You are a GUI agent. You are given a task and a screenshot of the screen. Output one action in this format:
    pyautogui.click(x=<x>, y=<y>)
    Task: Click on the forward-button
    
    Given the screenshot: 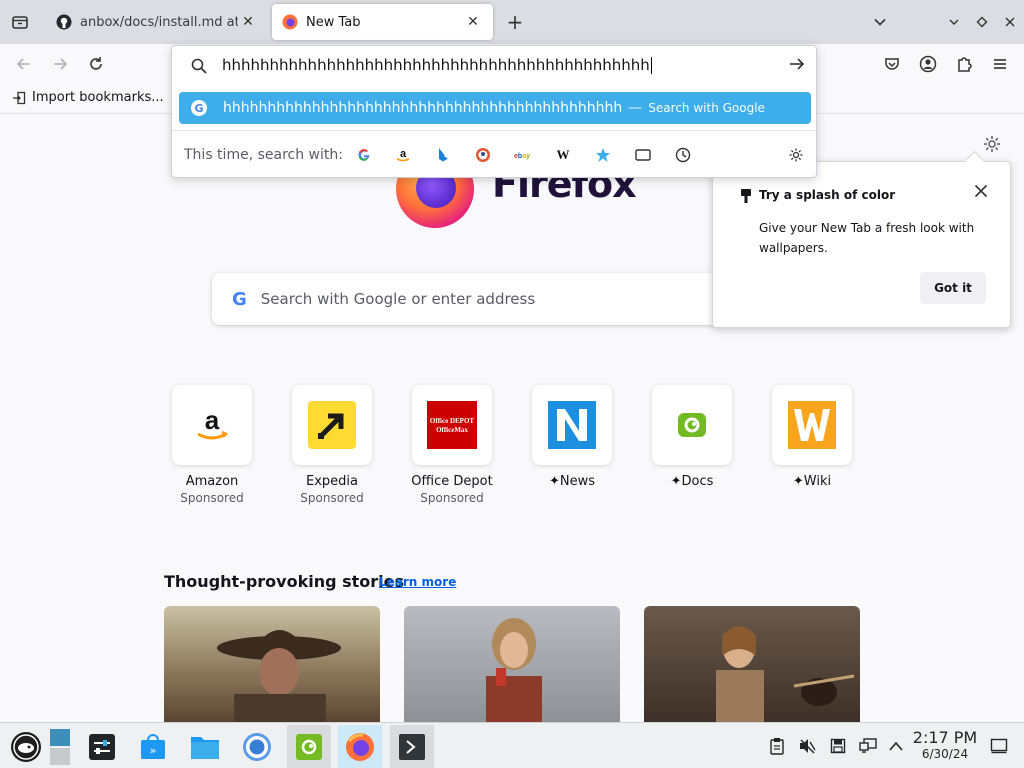 What is the action you would take?
    pyautogui.click(x=60, y=64)
    